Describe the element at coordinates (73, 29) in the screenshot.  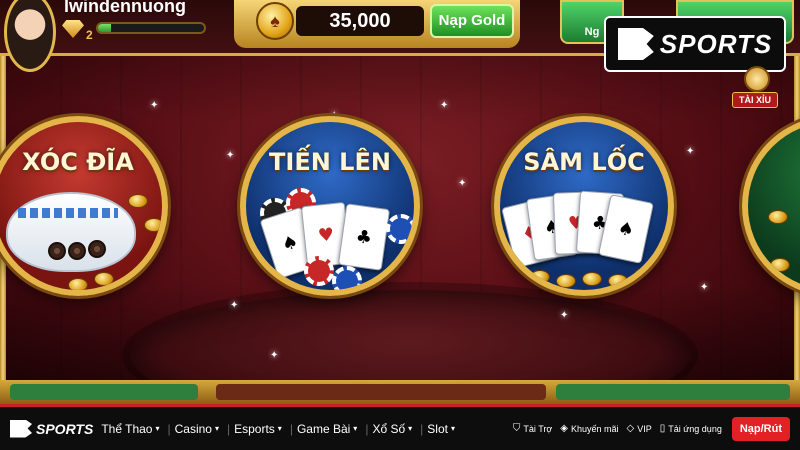
I see `diamond-icon` at that location.